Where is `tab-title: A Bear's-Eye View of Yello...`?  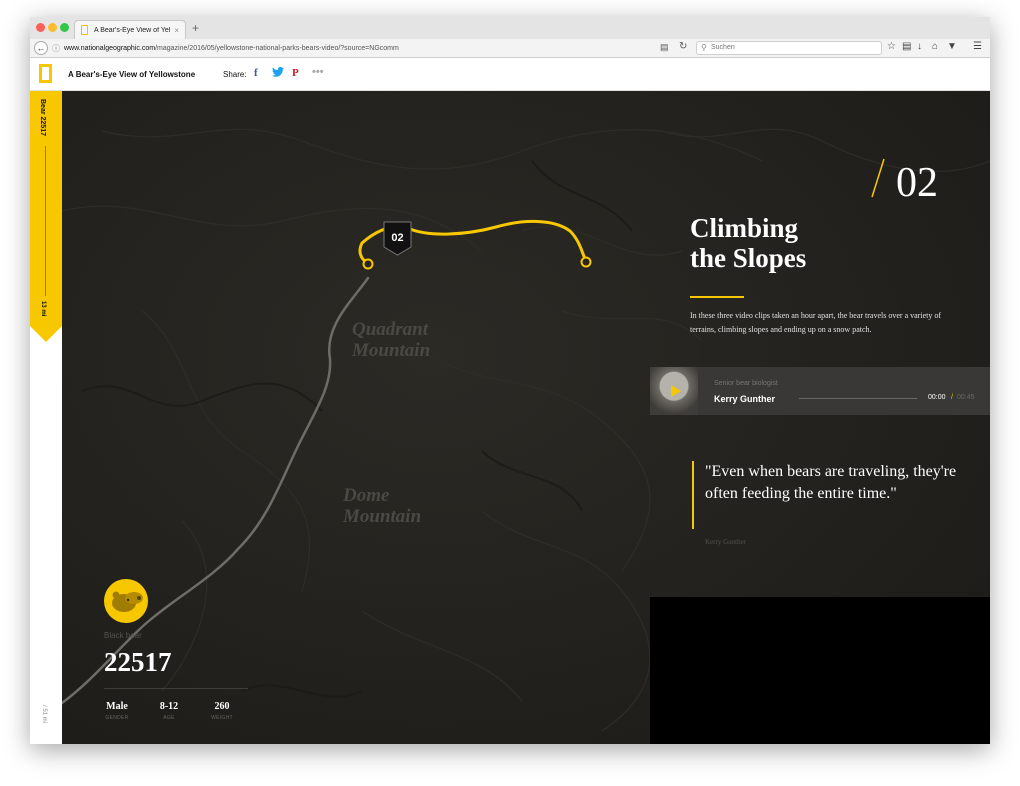
tab-title: A Bear's-Eye View of Yello... is located at coordinates (132, 30).